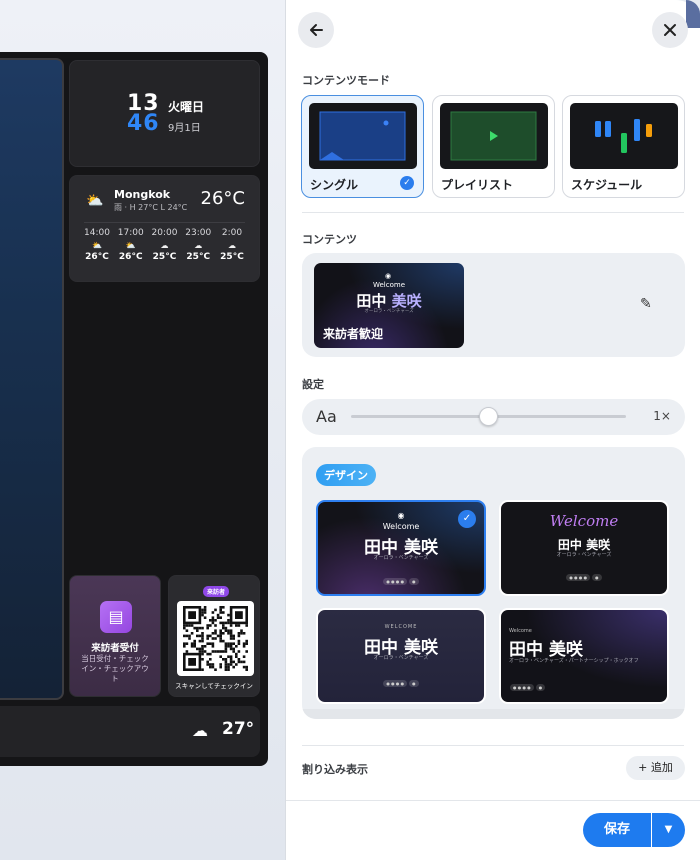 This screenshot has width=700, height=860. I want to click on qr-caption: スキャンしてチェックイン, so click(214, 686).